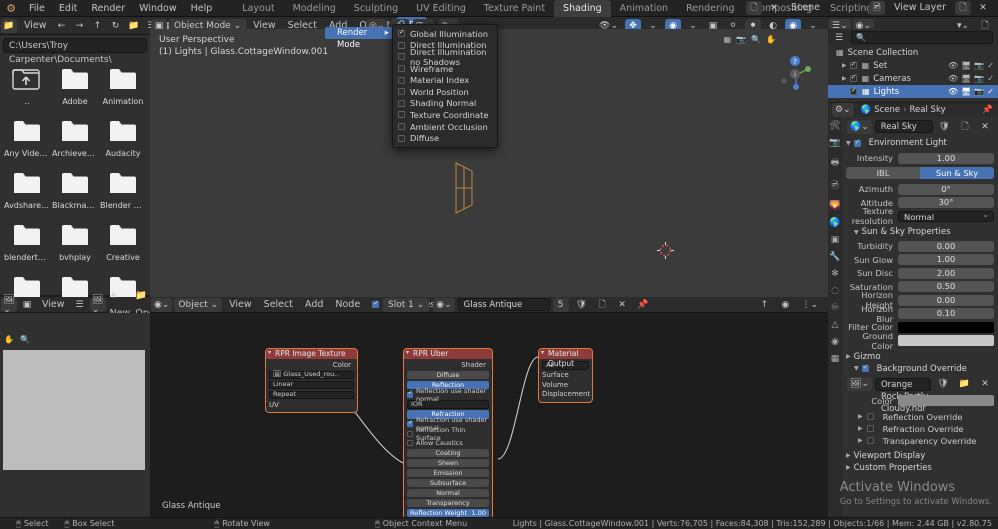 Image resolution: width=998 pixels, height=529 pixels. I want to click on filebrowser-view-menu: View, so click(35, 26).